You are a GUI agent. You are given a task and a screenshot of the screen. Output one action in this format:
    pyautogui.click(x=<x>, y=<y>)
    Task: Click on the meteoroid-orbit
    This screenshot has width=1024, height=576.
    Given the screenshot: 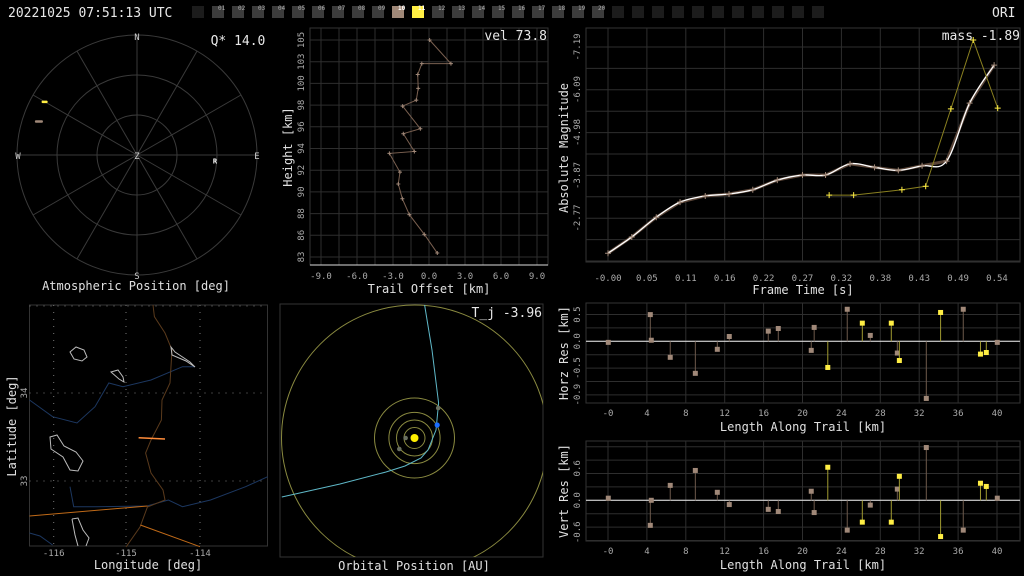 What is the action you would take?
    pyautogui.click(x=360, y=401)
    